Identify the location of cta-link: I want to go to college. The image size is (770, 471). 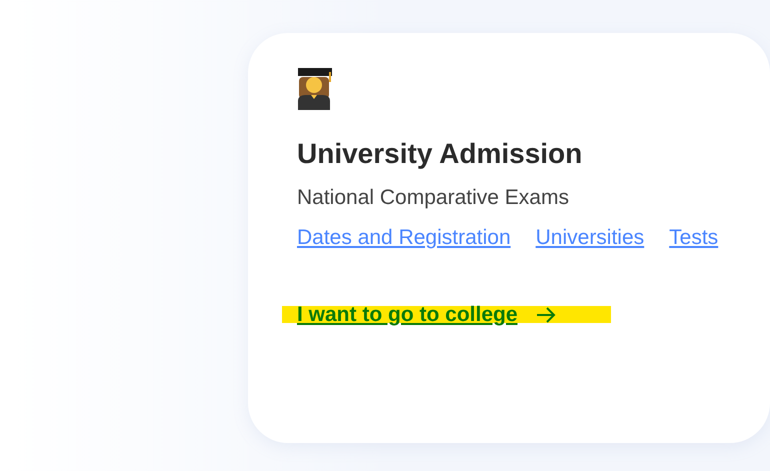
(446, 314).